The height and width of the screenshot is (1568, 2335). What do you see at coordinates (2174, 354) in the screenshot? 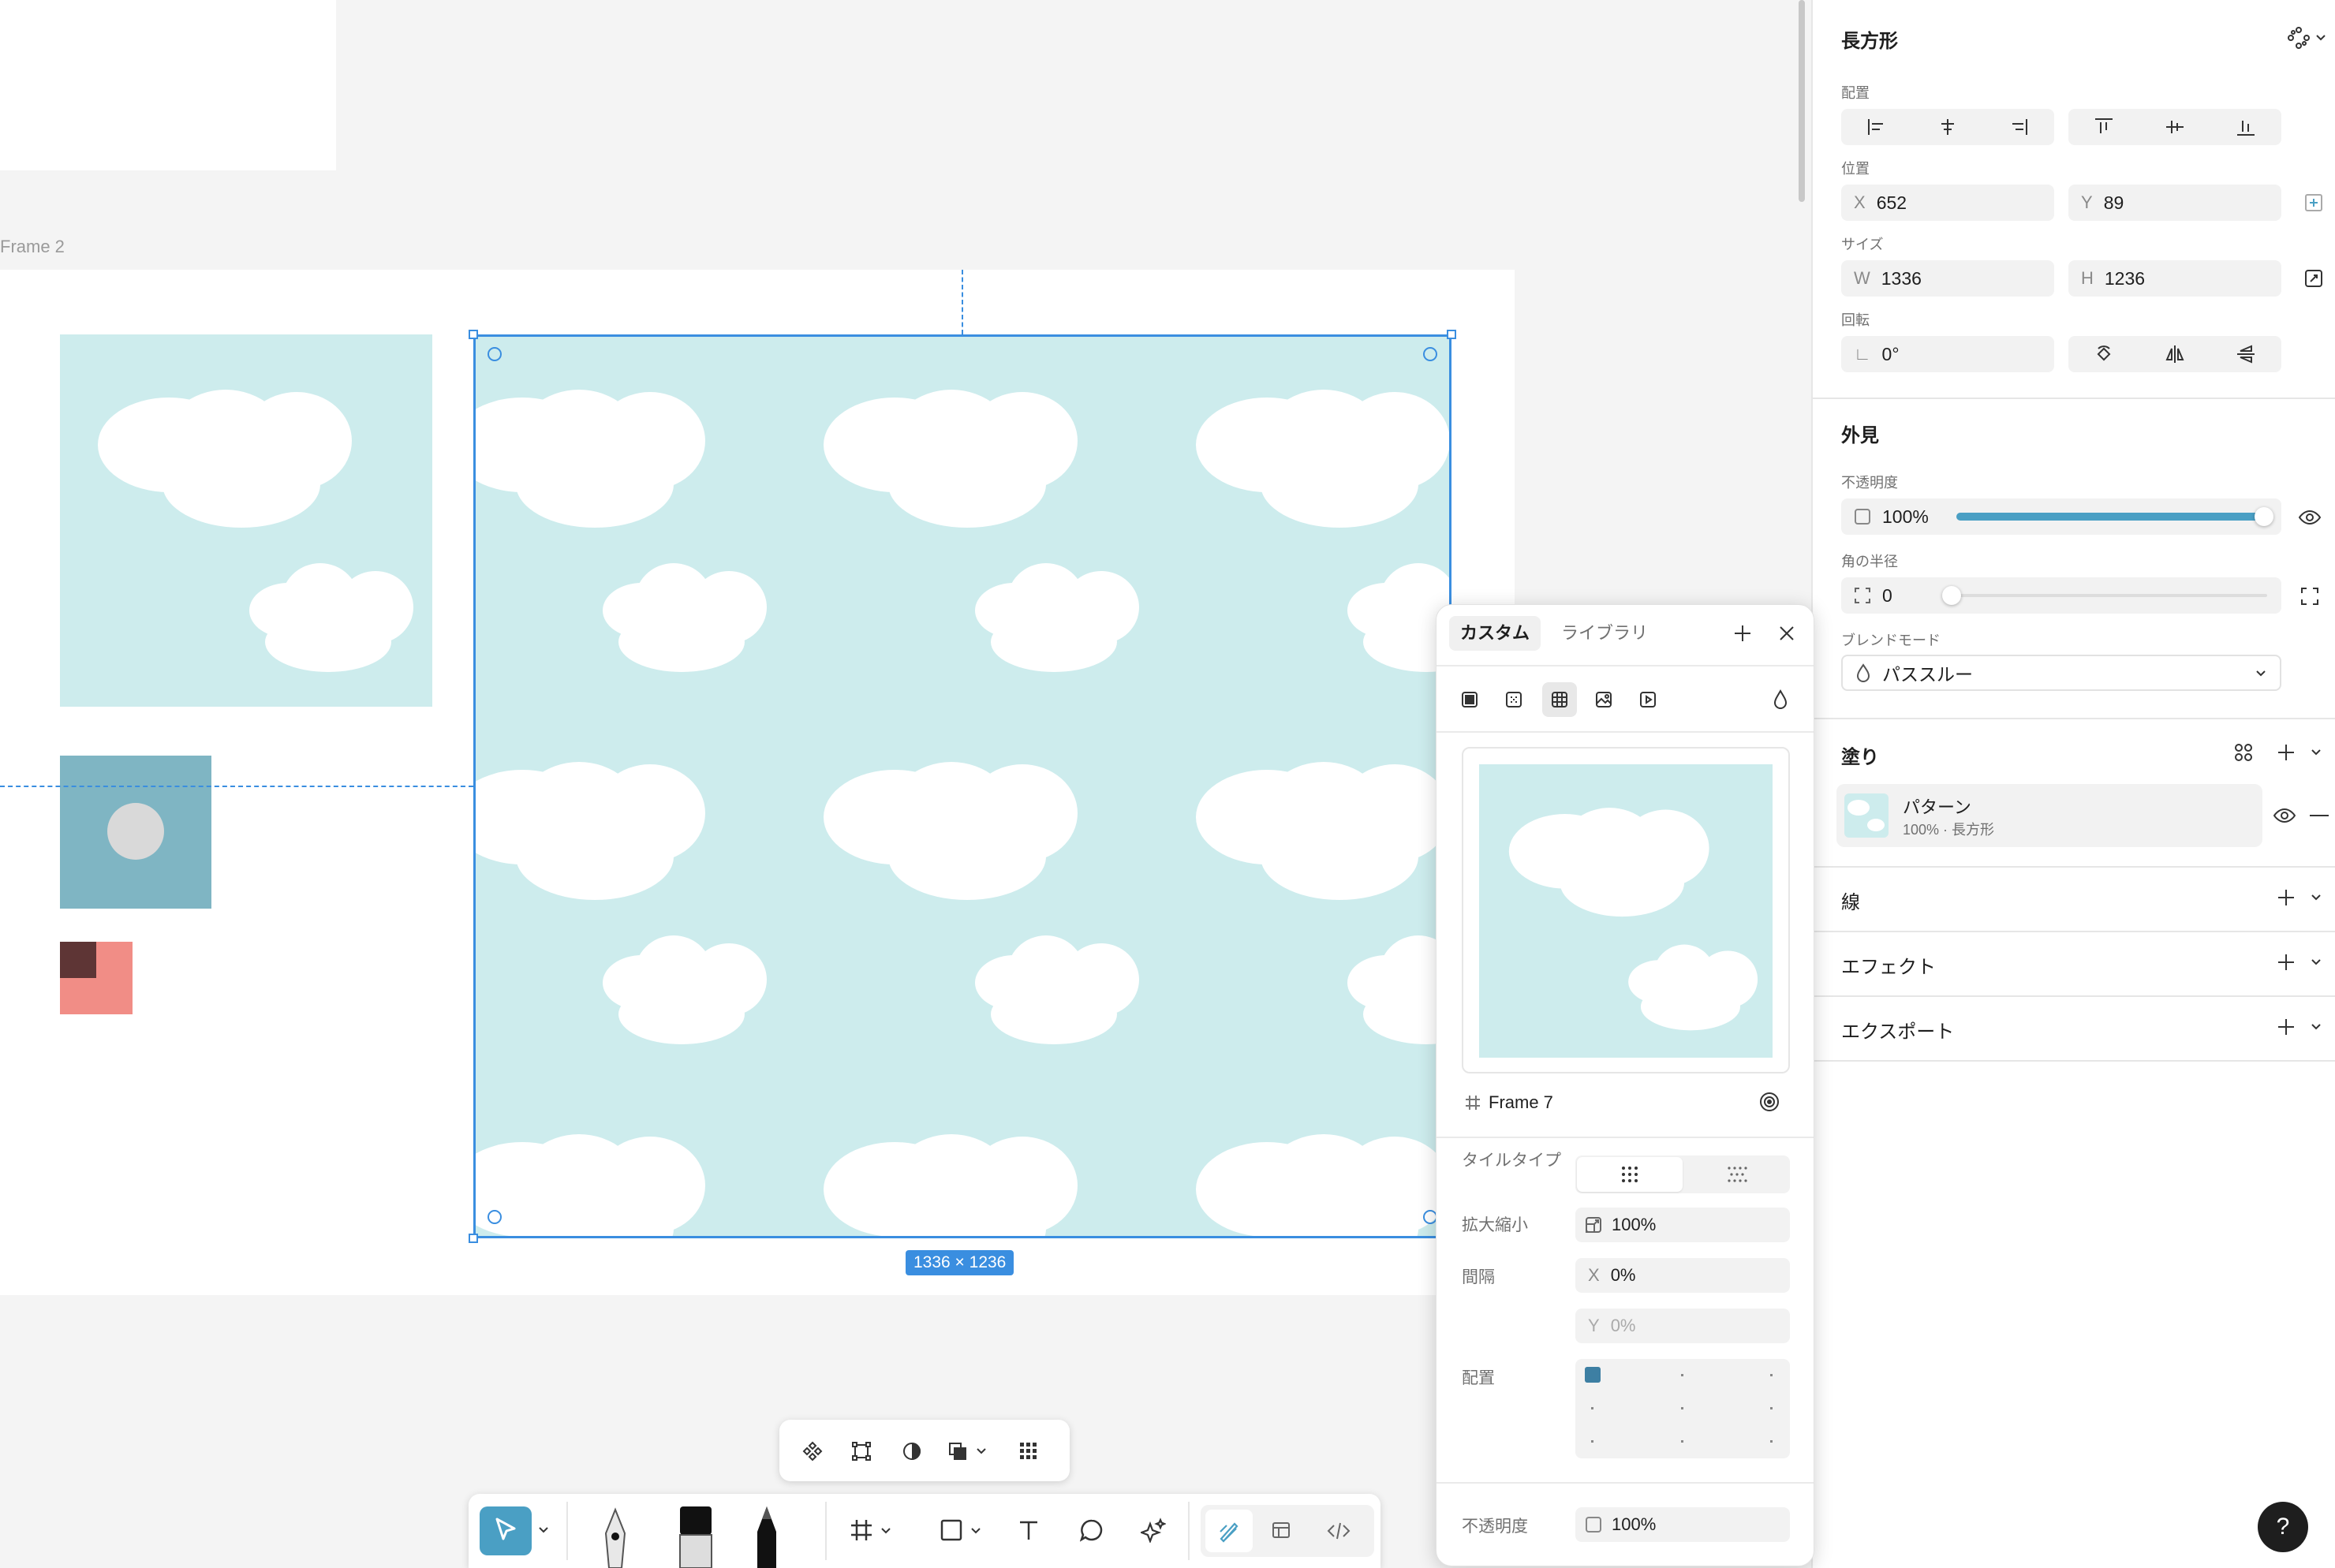
I see `flip-horizontal-icon` at bounding box center [2174, 354].